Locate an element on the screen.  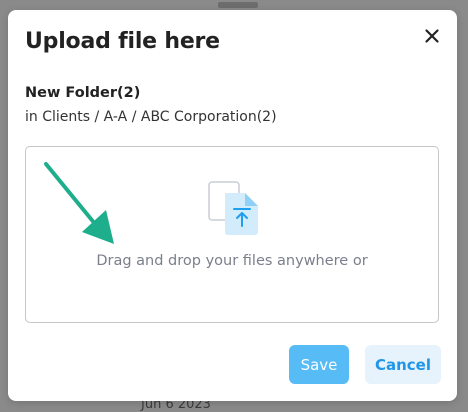
close-icon is located at coordinates (432, 36).